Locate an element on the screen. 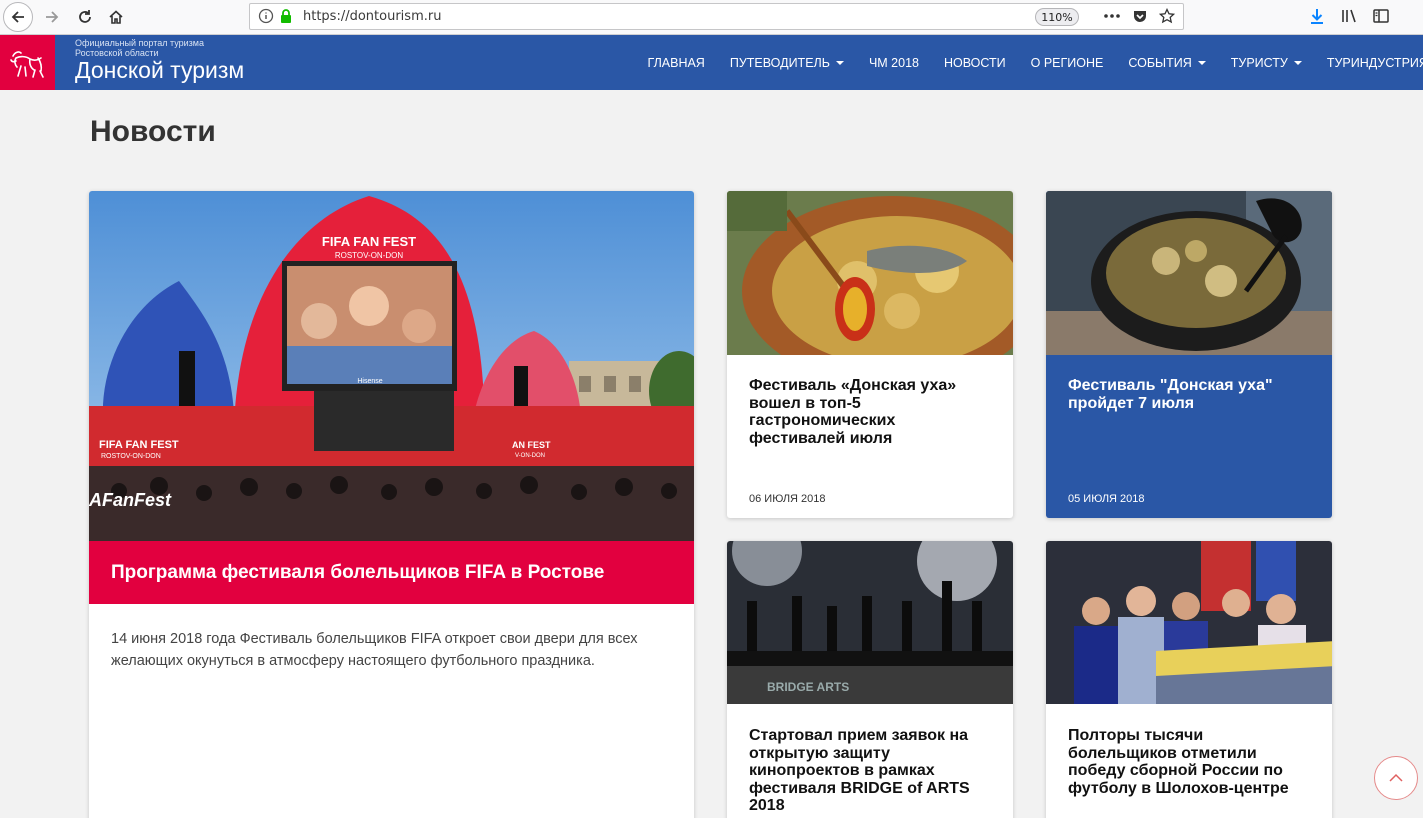 Image resolution: width=1423 pixels, height=818 pixels. scroll-to-top-button is located at coordinates (1396, 778).